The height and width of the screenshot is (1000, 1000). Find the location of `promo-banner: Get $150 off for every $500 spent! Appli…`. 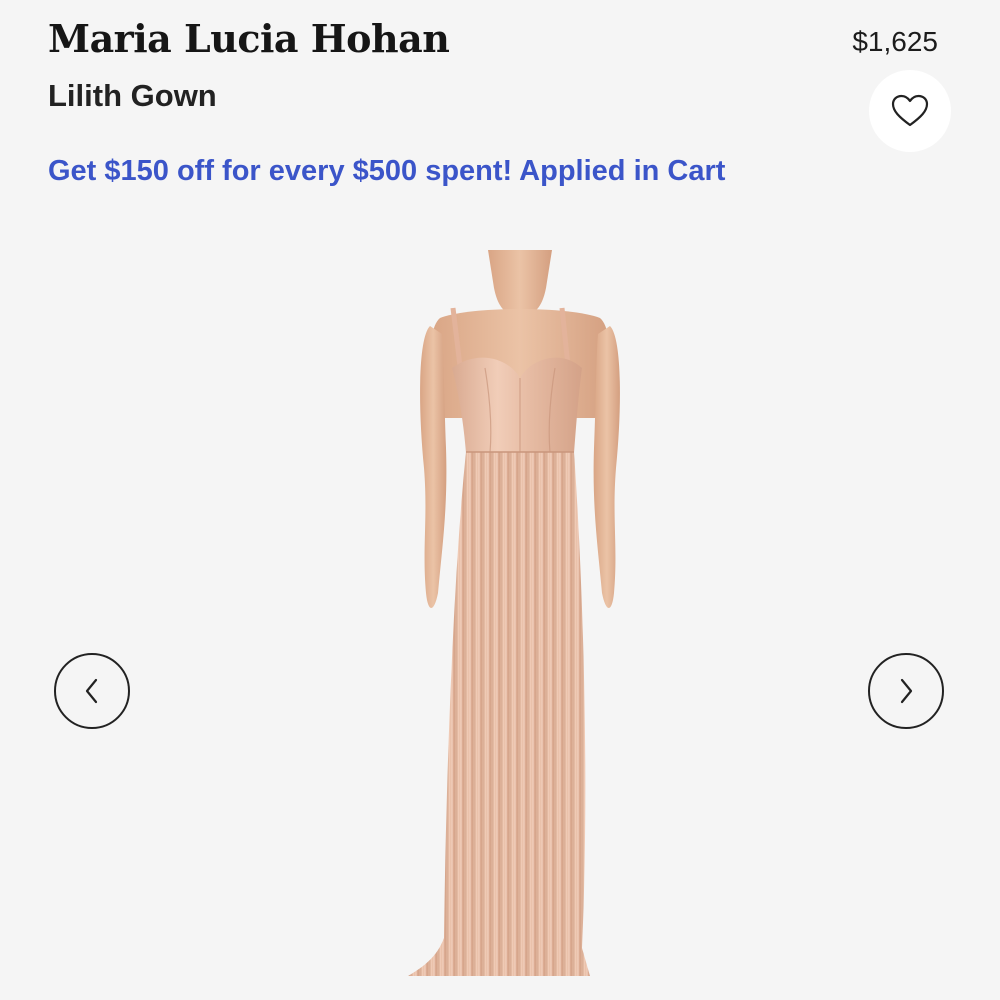

promo-banner: Get $150 off for every $500 spent! Appli… is located at coordinates (386, 171).